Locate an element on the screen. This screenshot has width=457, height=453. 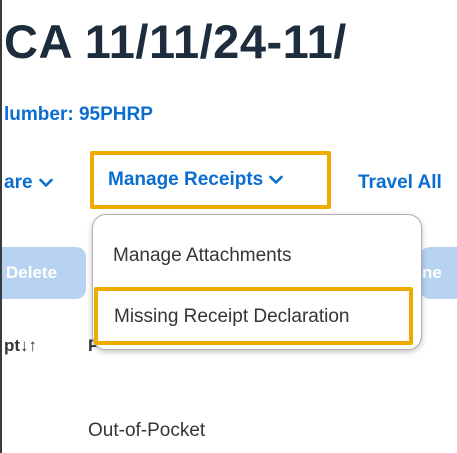
manage-receipts-label: Manage Receipts is located at coordinates (186, 179).